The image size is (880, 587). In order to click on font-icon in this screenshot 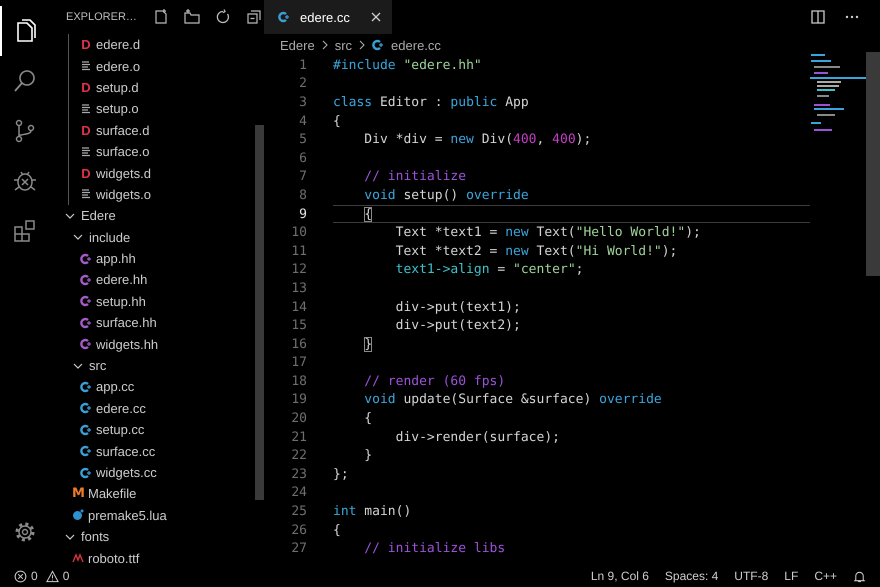, I will do `click(78, 558)`.